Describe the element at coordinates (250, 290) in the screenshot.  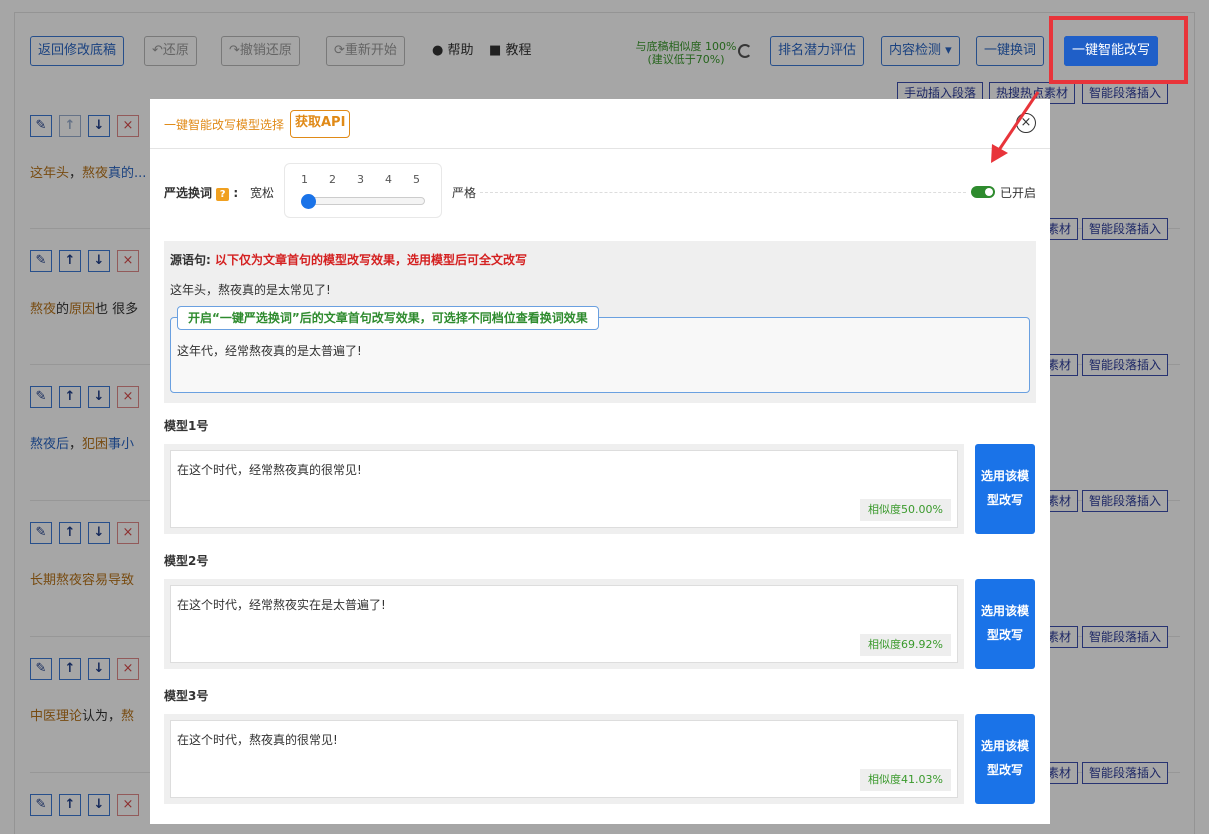
I see `source-sentence: 这年头，熬夜真的是太常见了!` at that location.